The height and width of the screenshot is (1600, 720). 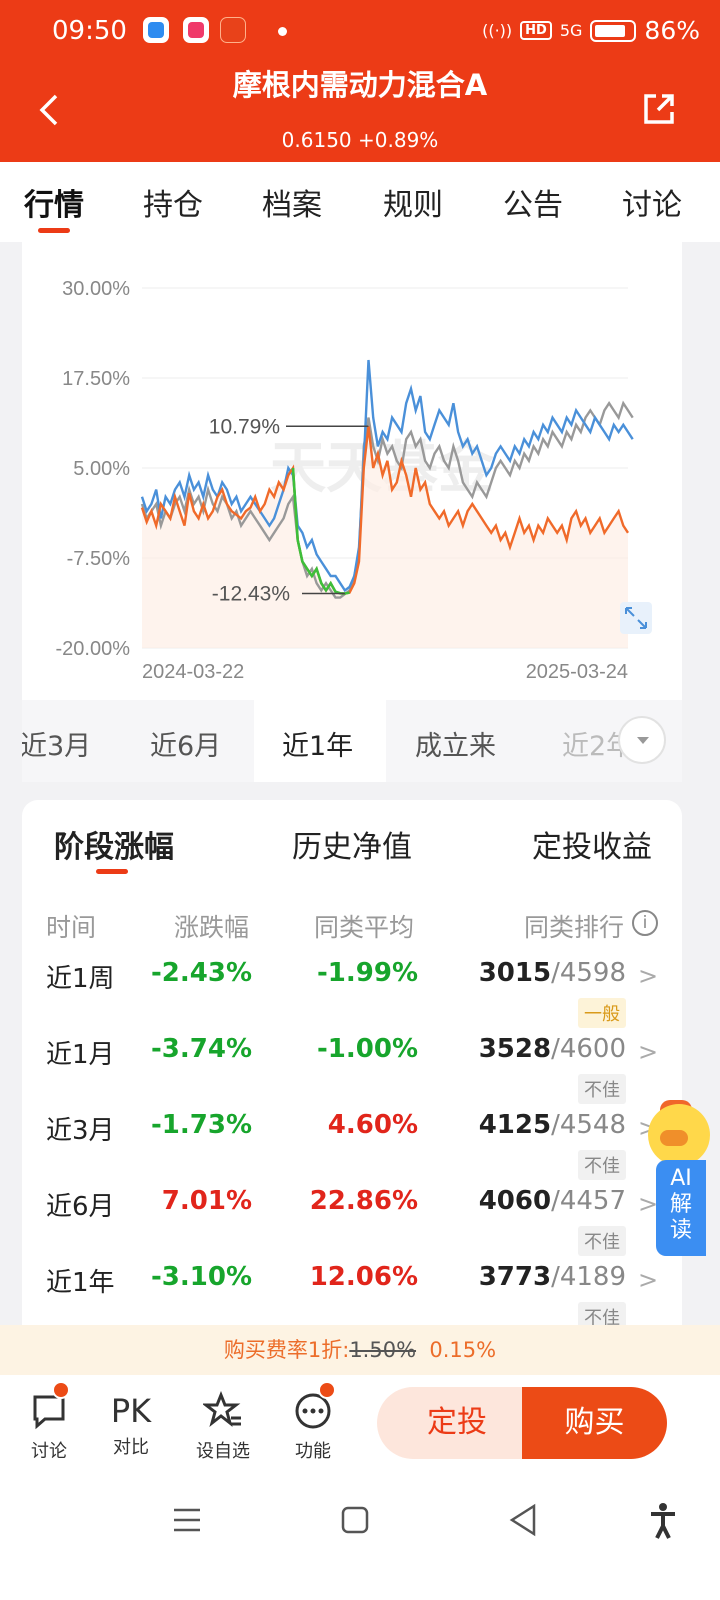 What do you see at coordinates (49, 1427) in the screenshot?
I see `discuss-button: 讨论` at bounding box center [49, 1427].